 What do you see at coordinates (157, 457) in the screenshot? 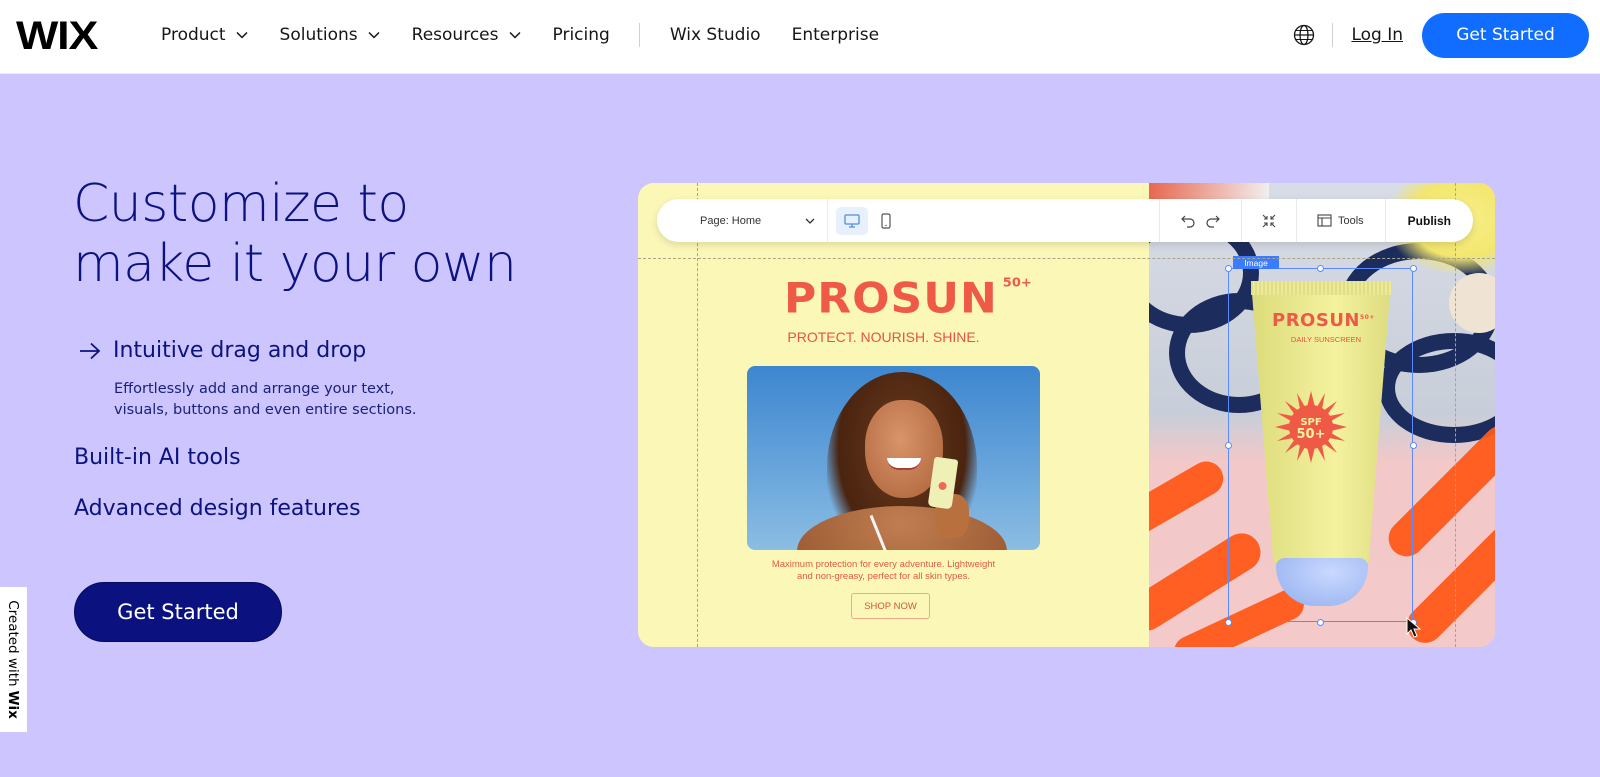
I see `feature-ai-tools: Built-in AI tools` at bounding box center [157, 457].